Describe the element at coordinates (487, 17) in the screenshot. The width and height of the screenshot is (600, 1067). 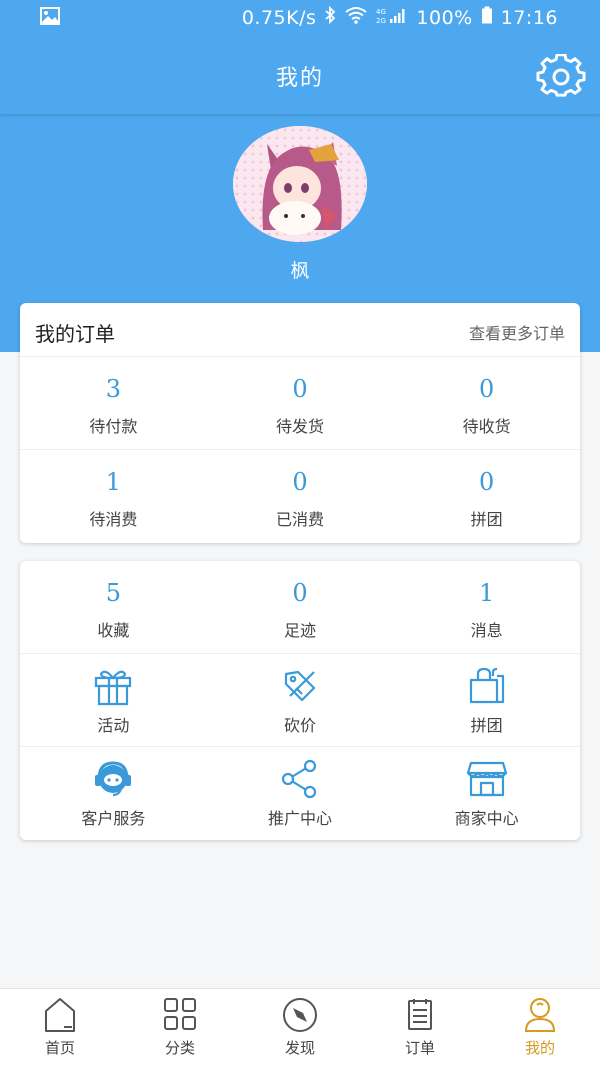
I see `battery-icon` at that location.